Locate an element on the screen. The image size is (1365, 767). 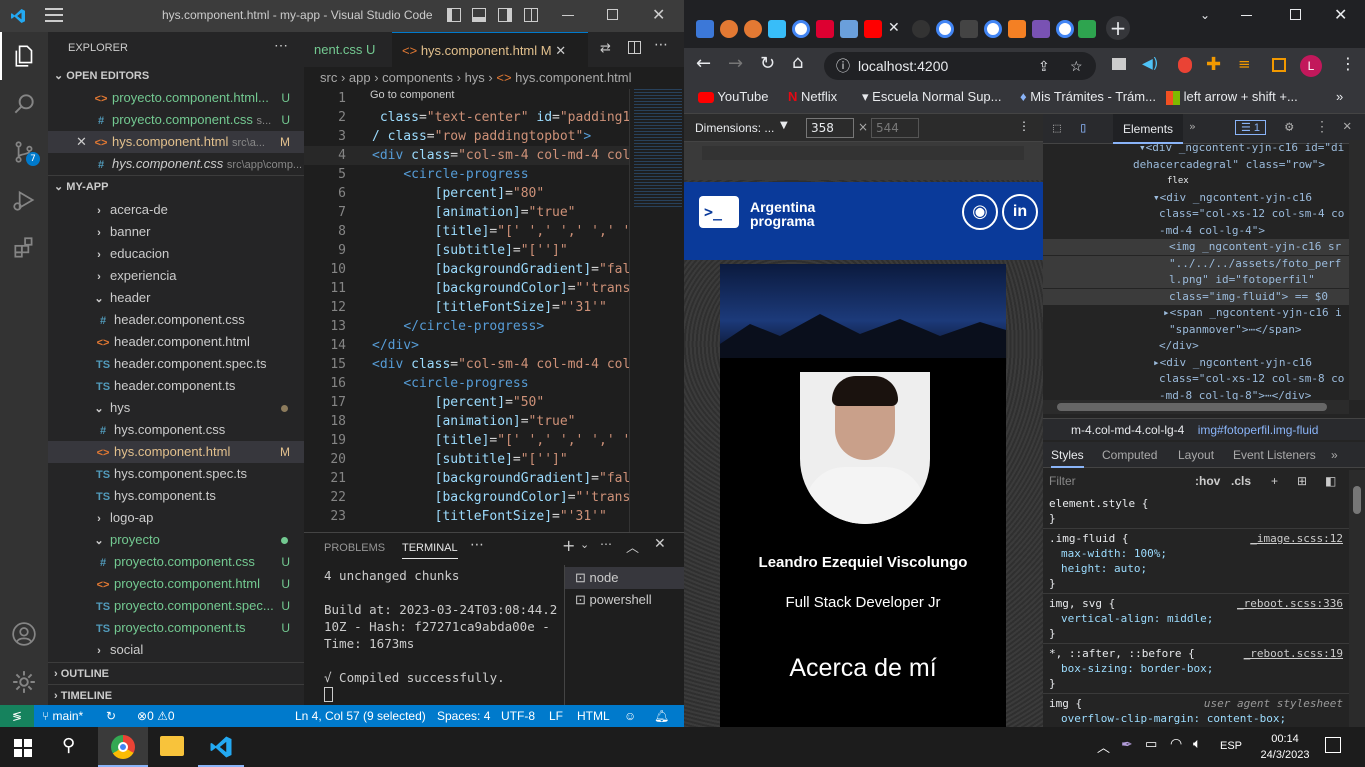
tree-file: TS proyecto.component.ts U is located at coordinates (176, 628).